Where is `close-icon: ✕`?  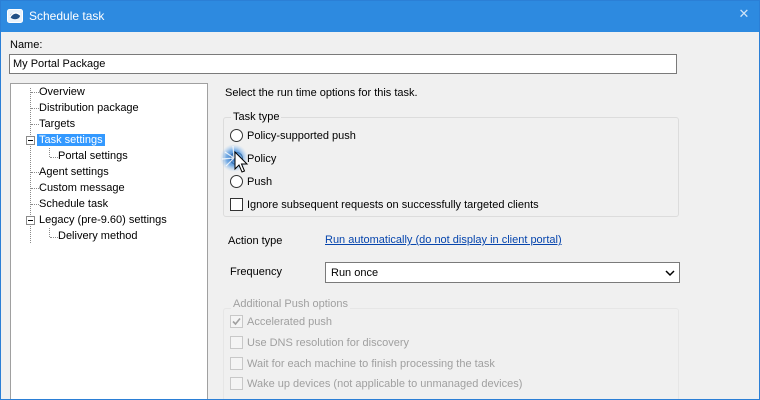 close-icon: ✕ is located at coordinates (744, 14).